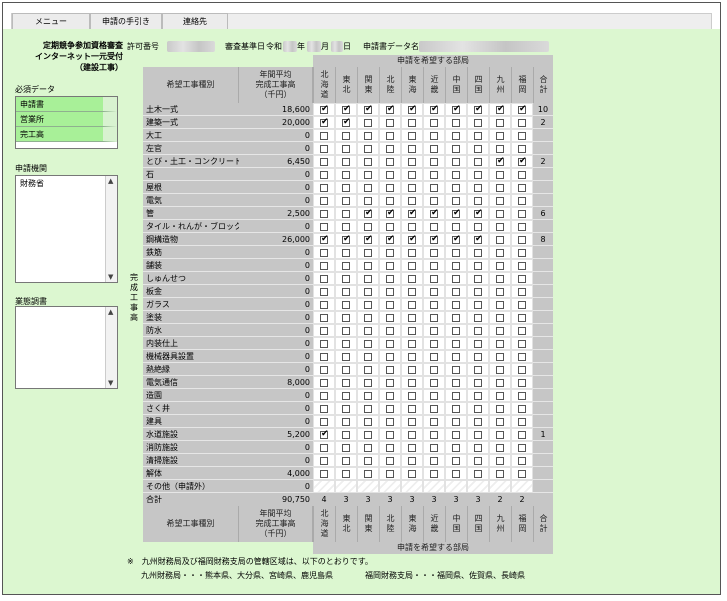  I want to click on list-item: 完工高, so click(66, 134).